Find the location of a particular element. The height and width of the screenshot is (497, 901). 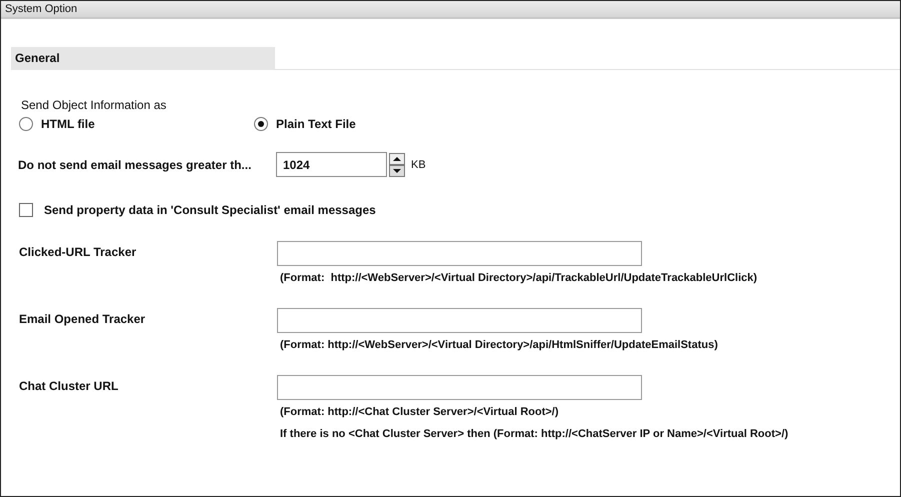

format-hint: (Format: http://<Chat Cluster Server>/<Virtual Root>/) is located at coordinates (420, 412).